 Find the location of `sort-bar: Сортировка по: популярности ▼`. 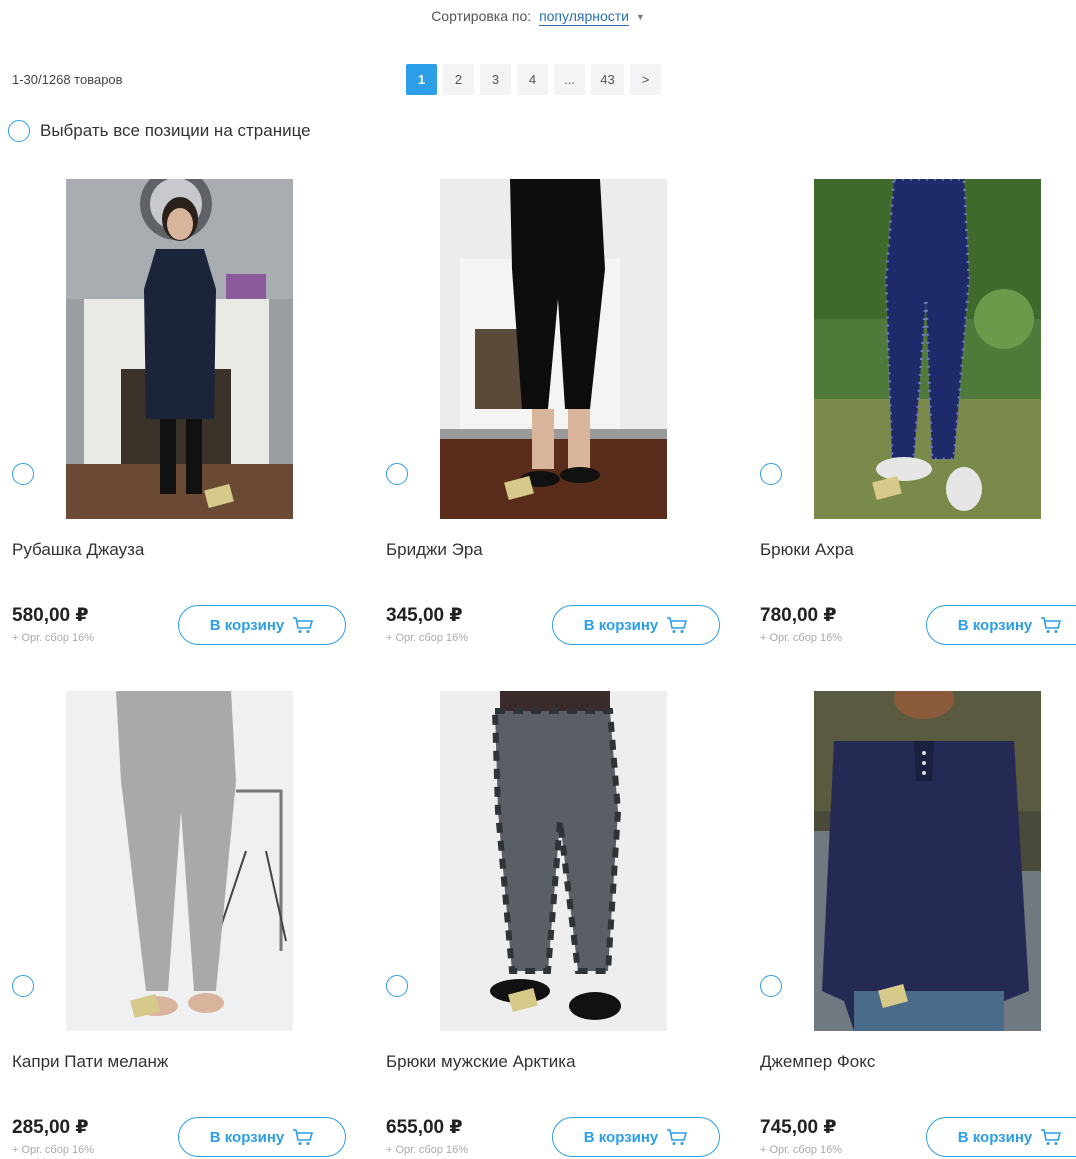

sort-bar: Сортировка по: популярности ▼ is located at coordinates (538, 17).